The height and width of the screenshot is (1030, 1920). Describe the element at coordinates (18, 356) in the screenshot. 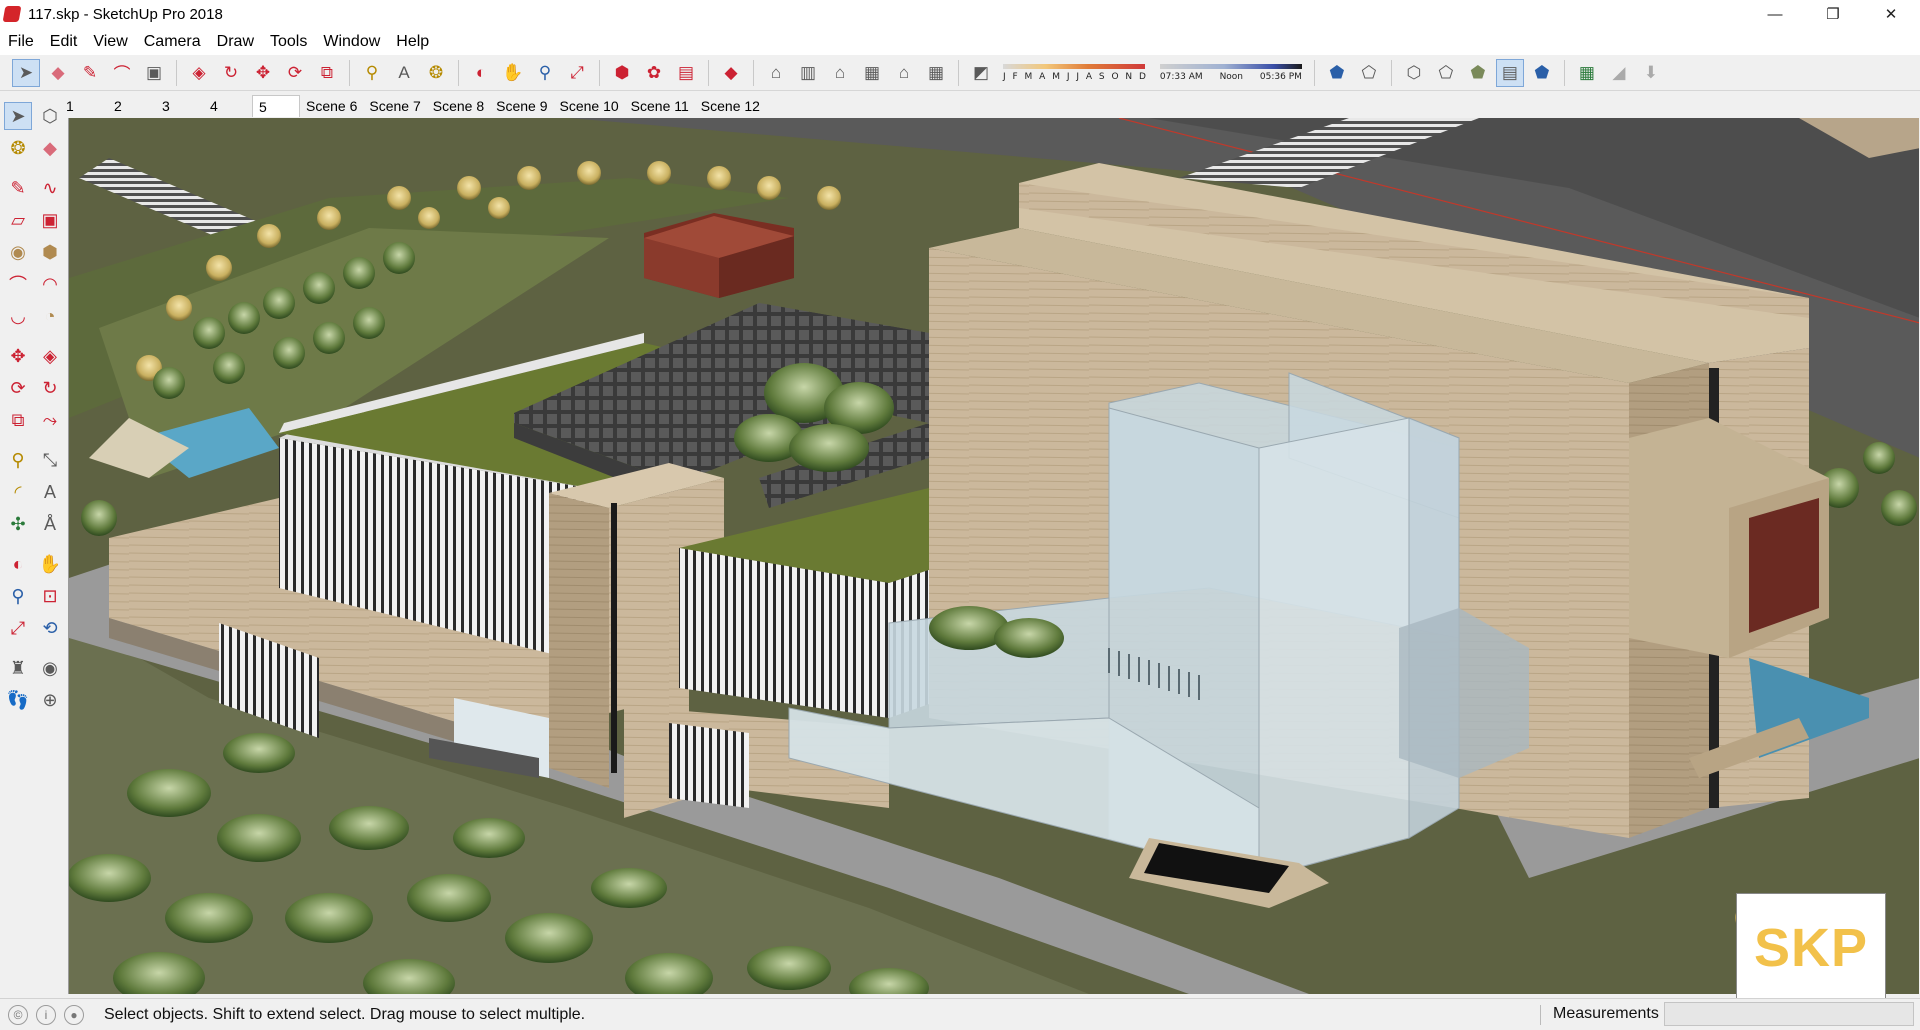

I see `move-tool-icon: ✥` at that location.